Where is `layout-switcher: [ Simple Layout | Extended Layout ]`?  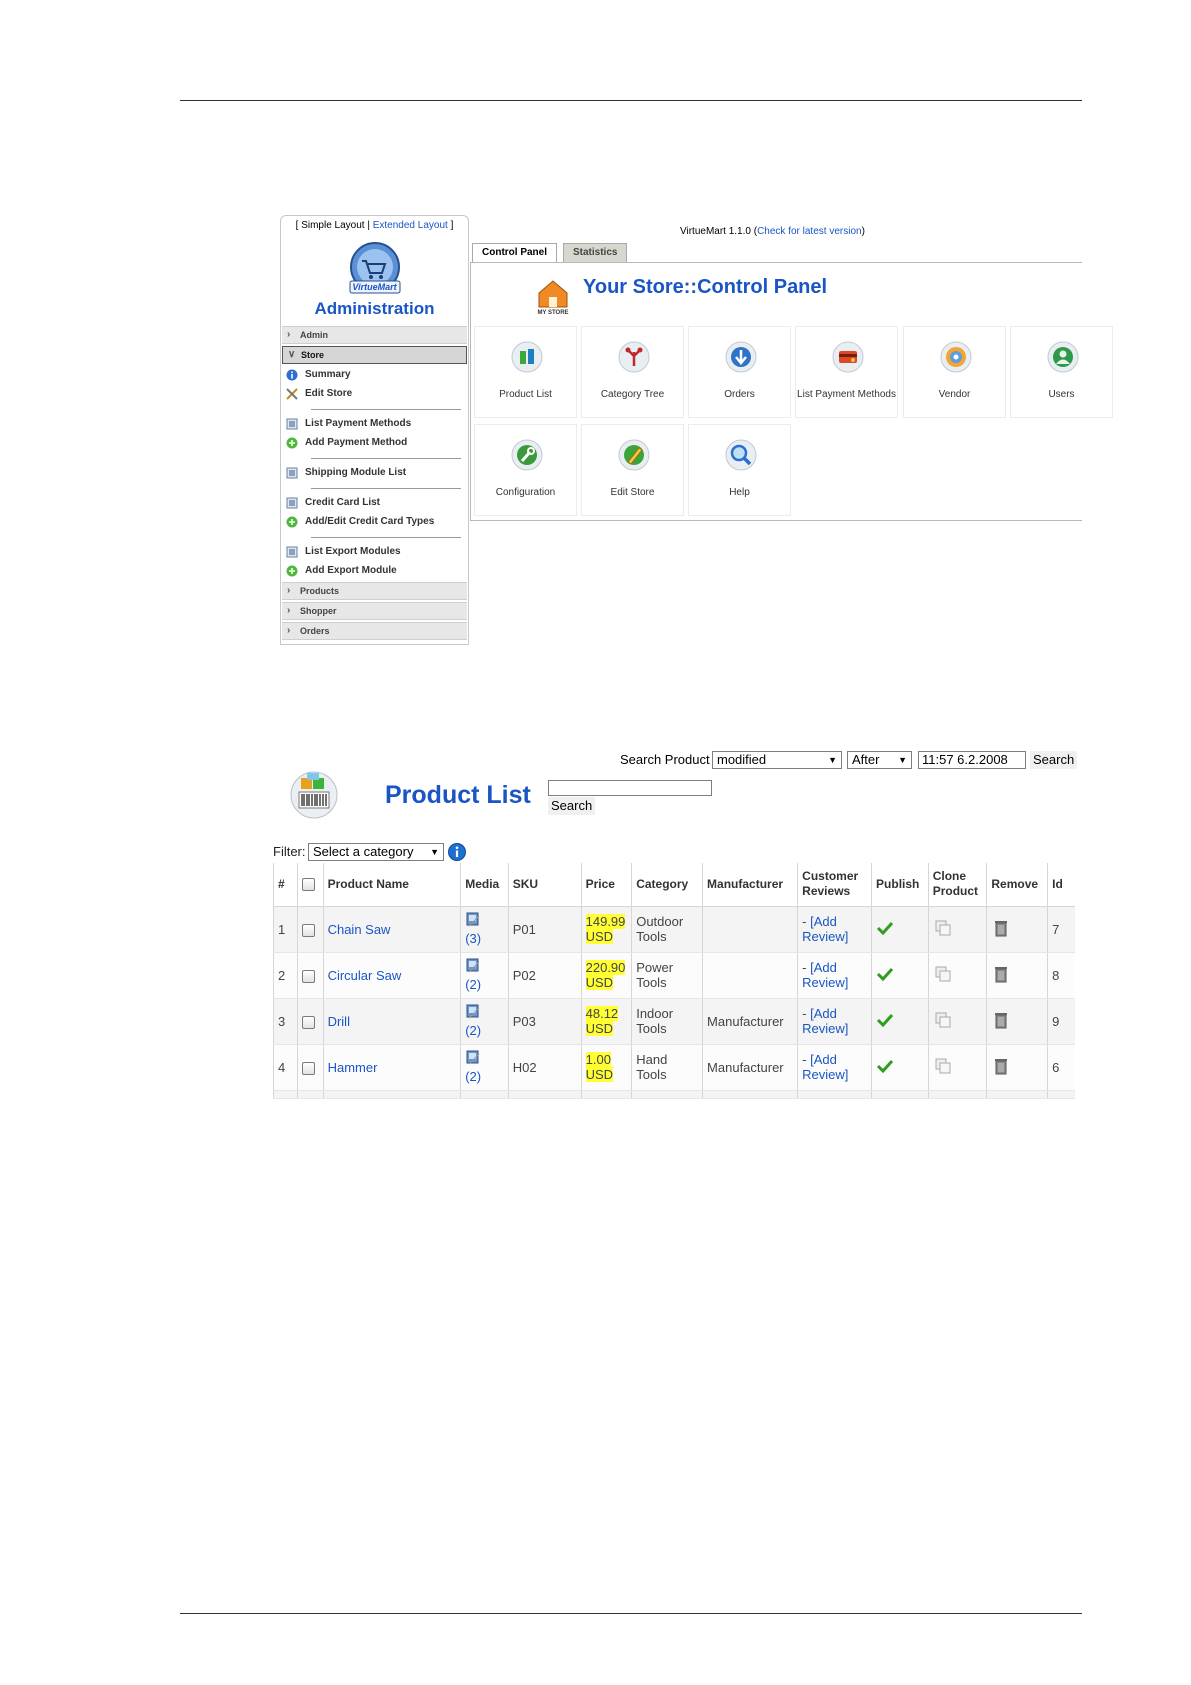
layout-switcher: [ Simple Layout | Extended Layout ] is located at coordinates (374, 225).